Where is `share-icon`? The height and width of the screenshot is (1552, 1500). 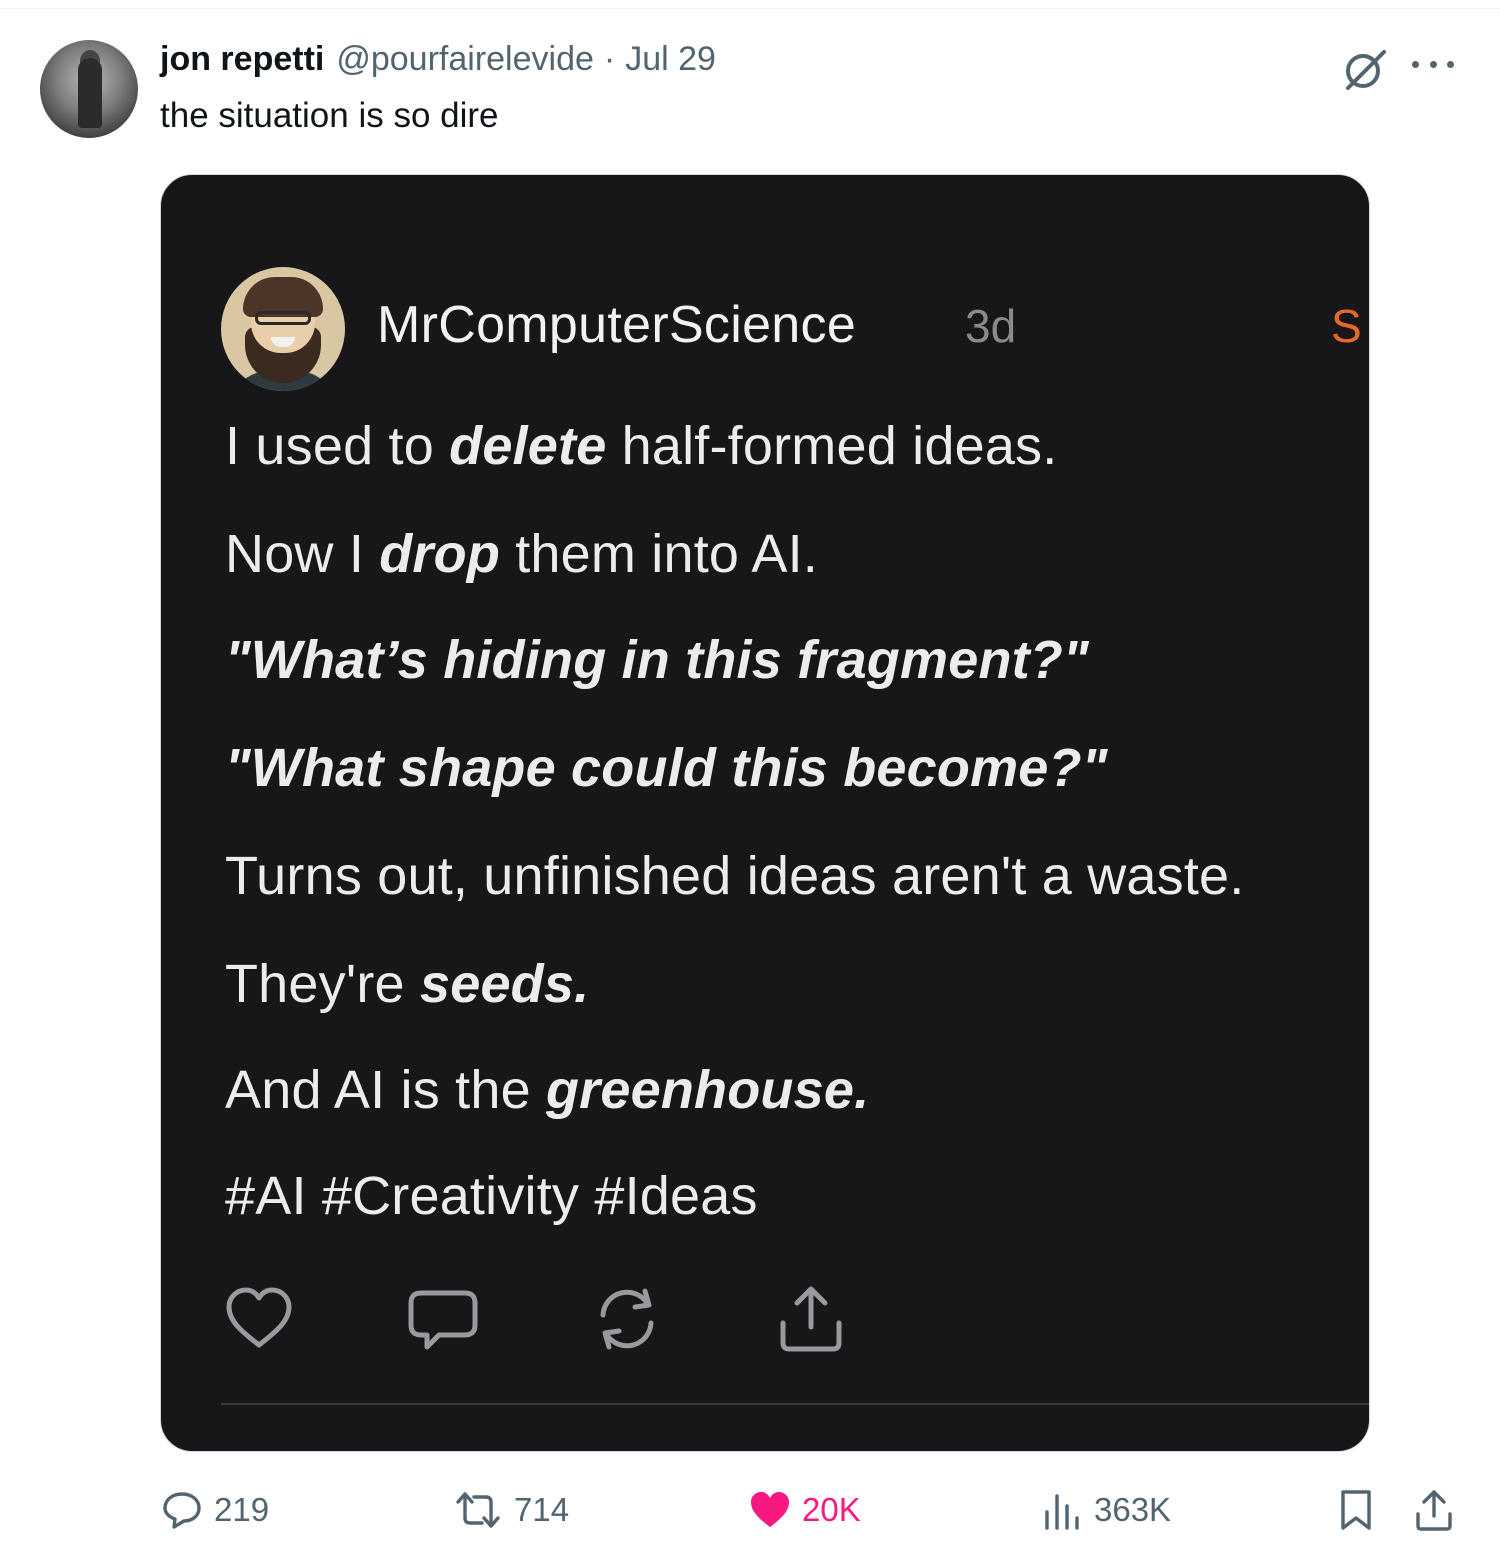
share-icon is located at coordinates (1434, 1510).